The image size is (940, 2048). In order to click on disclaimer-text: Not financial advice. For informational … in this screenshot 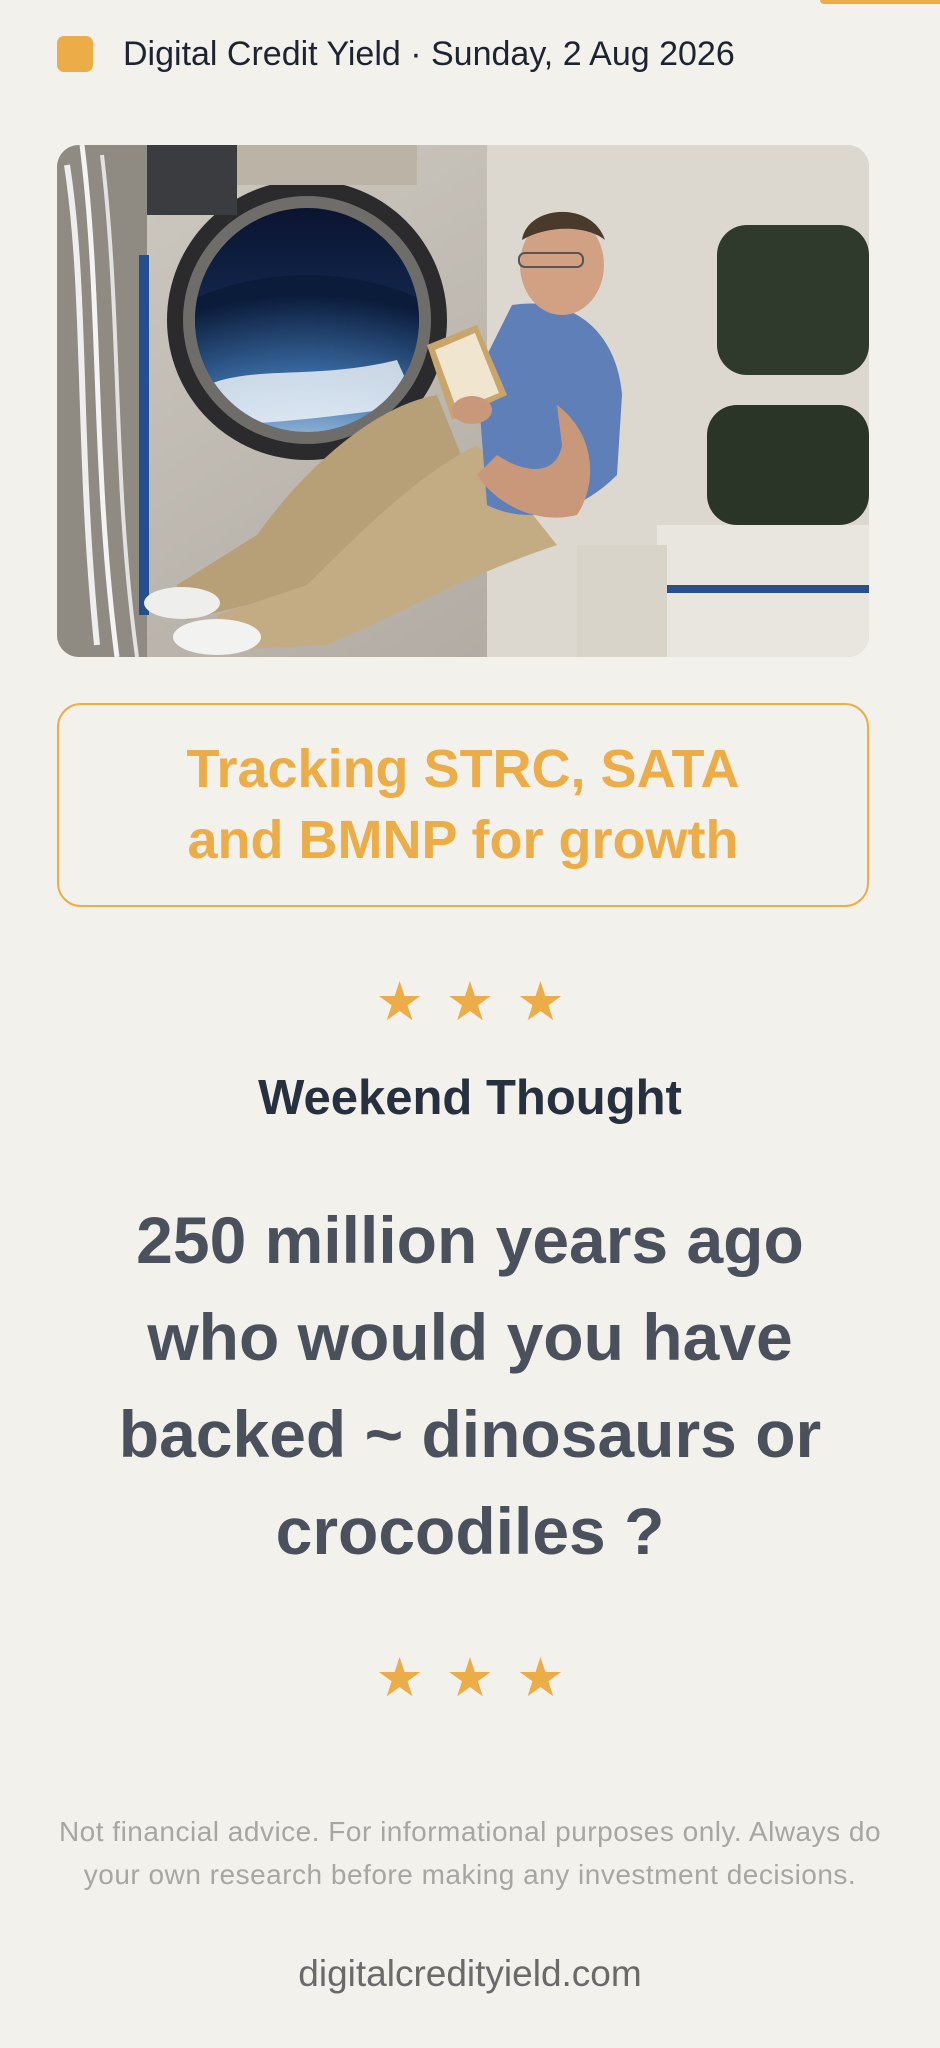, I will do `click(470, 1853)`.